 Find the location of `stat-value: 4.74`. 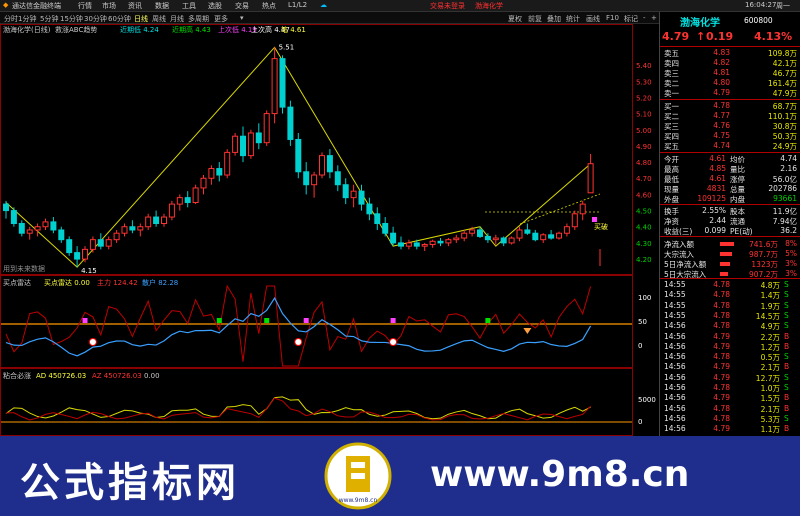

stat-value: 4.74 is located at coordinates (788, 158).